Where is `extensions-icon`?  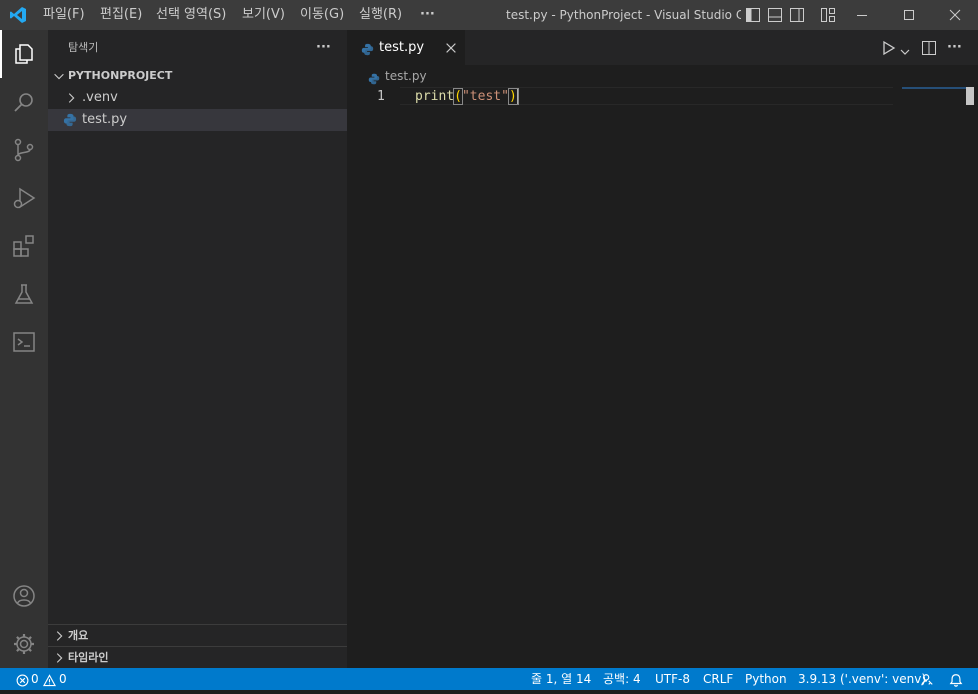
extensions-icon is located at coordinates (24, 246).